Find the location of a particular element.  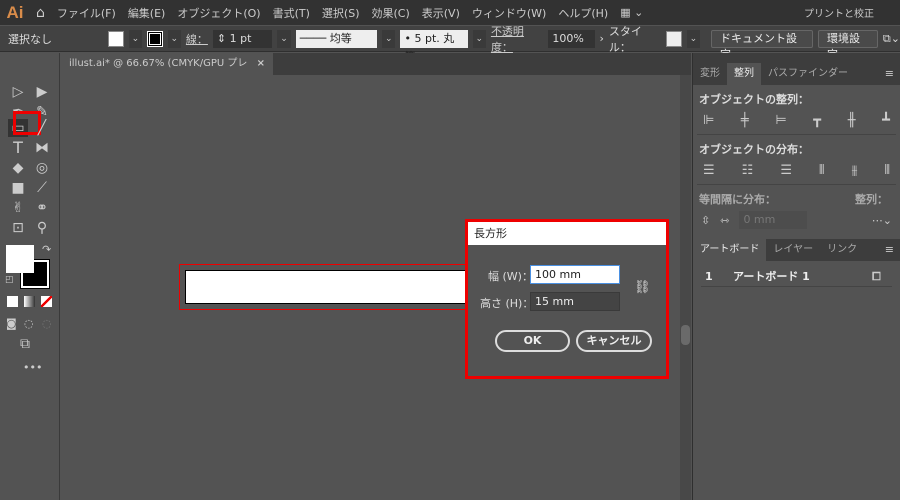

brush-definition: • 5 pt. 丸筆 is located at coordinates (434, 46).